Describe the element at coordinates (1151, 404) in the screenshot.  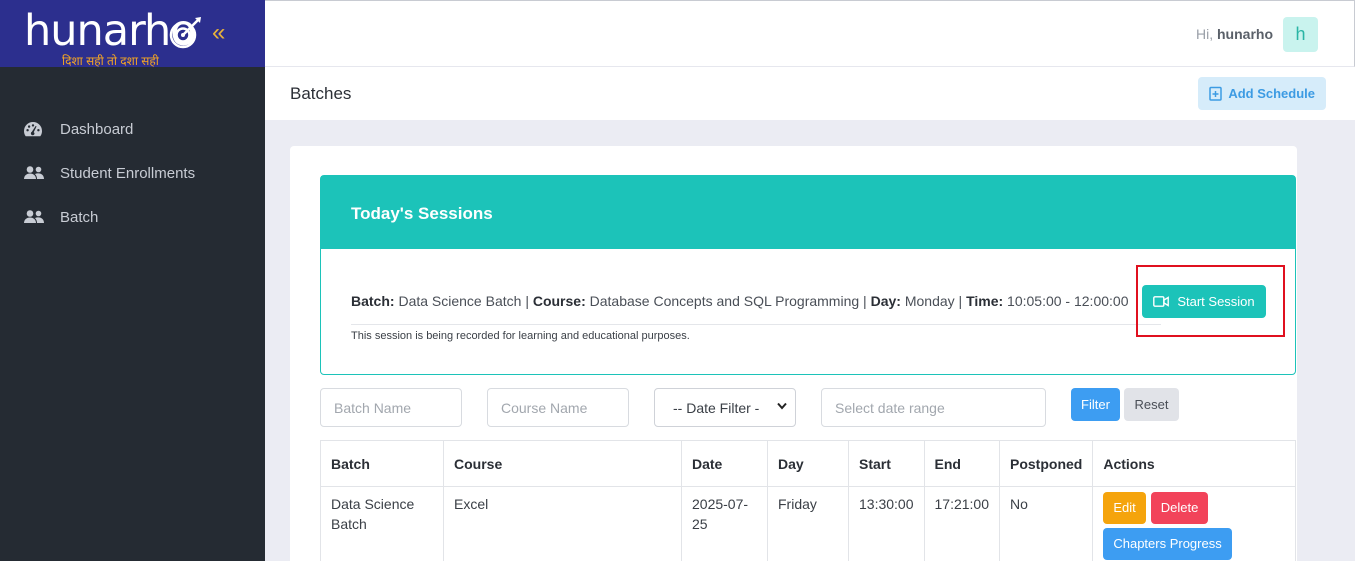
I see `reset-button: Reset` at that location.